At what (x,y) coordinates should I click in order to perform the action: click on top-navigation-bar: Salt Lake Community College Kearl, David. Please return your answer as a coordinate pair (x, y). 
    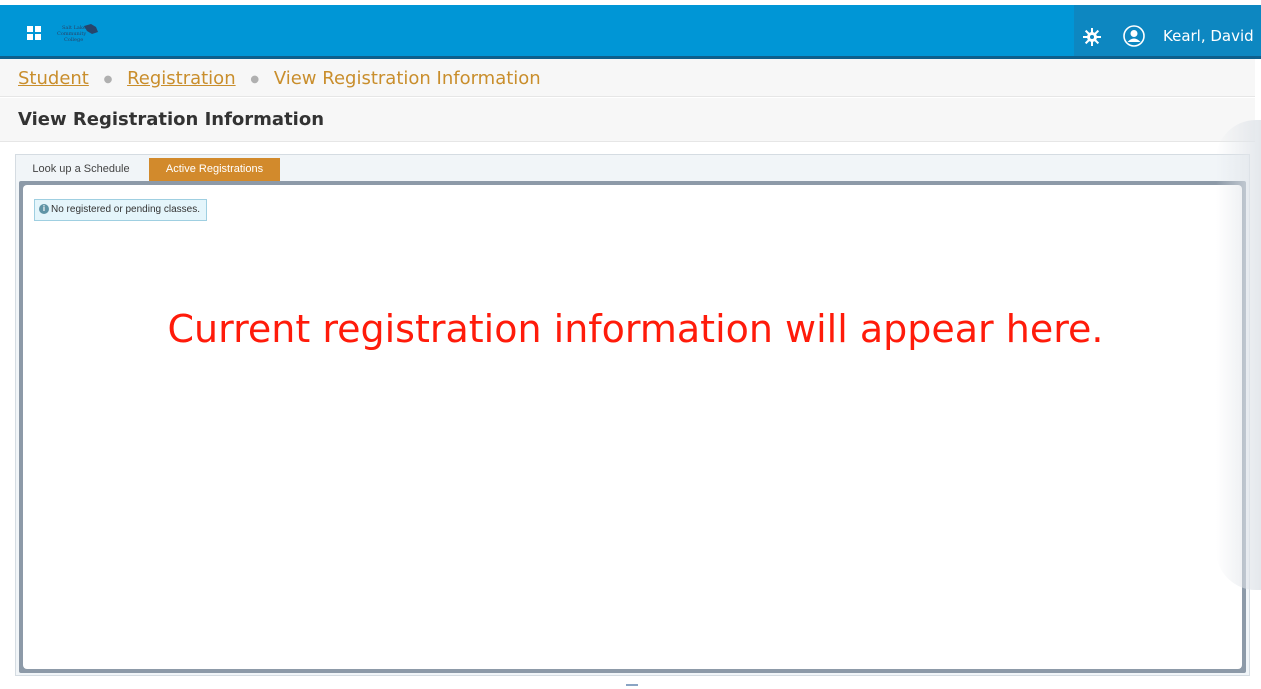
    Looking at the image, I should click on (630, 32).